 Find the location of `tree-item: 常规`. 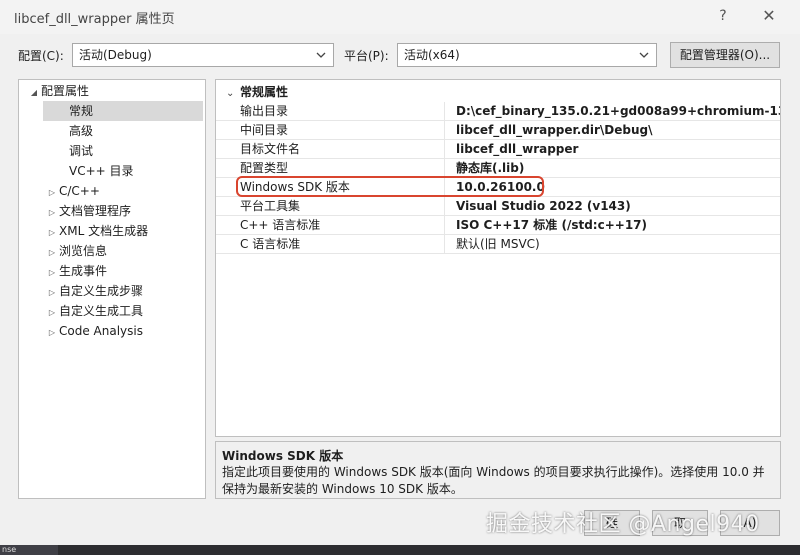

tree-item: 常规 is located at coordinates (123, 111).